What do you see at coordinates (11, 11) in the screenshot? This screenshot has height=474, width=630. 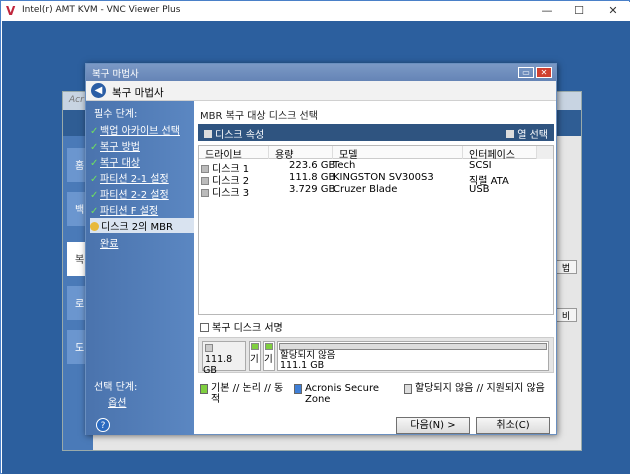 I see `vnc-logo-icon: V` at bounding box center [11, 11].